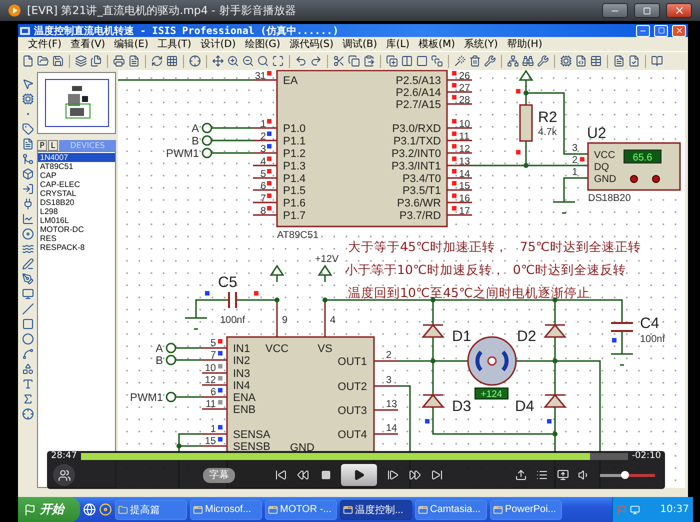  I want to click on cut-icon, so click(339, 61).